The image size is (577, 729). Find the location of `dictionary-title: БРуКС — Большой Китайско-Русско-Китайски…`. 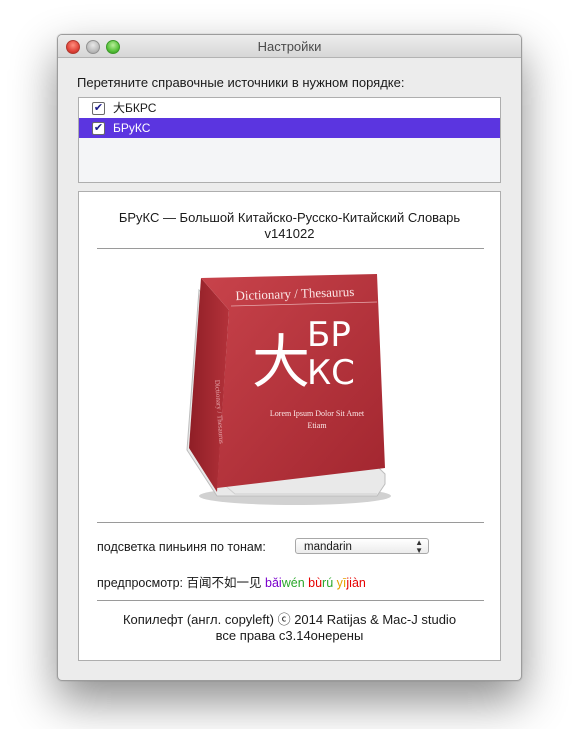

dictionary-title: БРуКС — Большой Китайско-Русско-Китайски… is located at coordinates (289, 226).